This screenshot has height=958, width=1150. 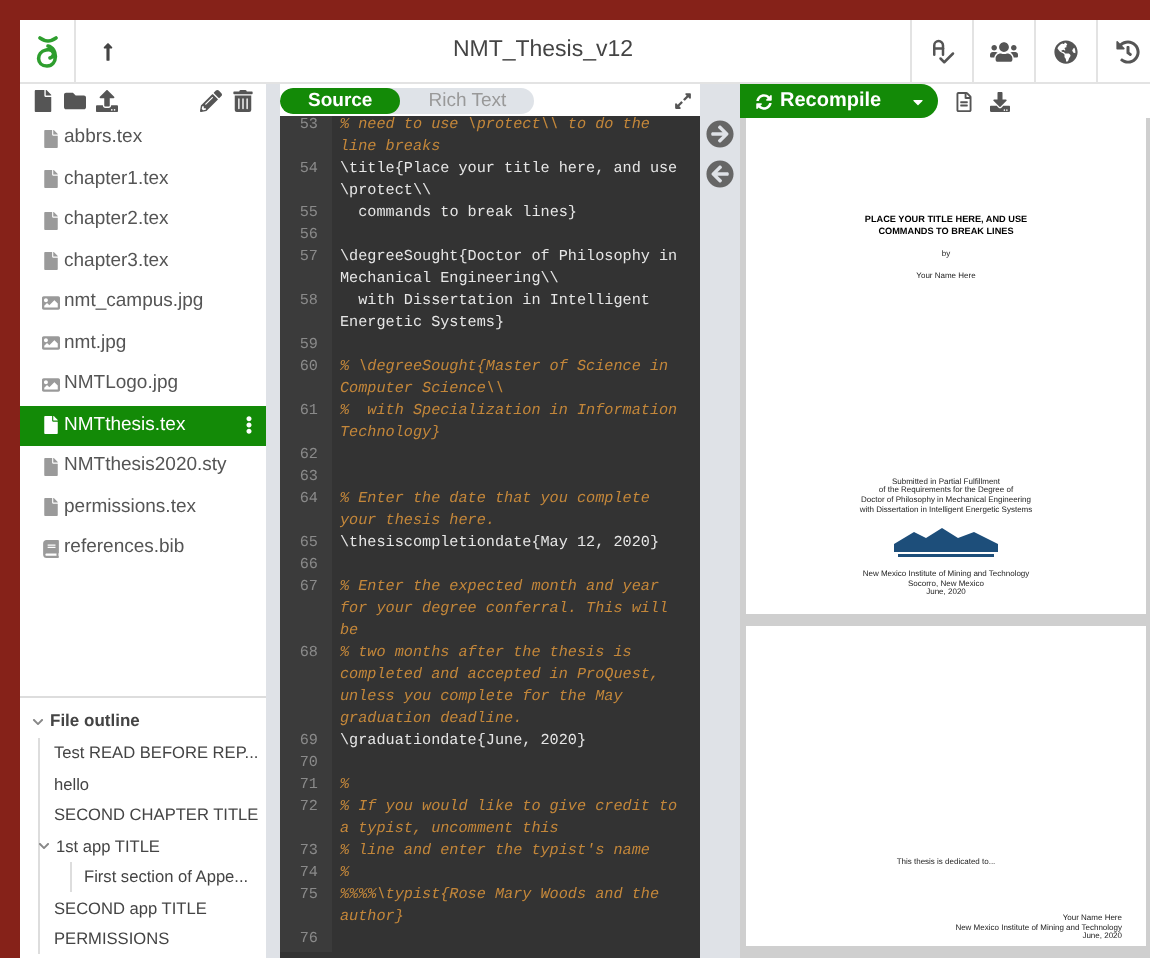 What do you see at coordinates (143, 384) in the screenshot?
I see `file-item: NMTLogo.jpg` at bounding box center [143, 384].